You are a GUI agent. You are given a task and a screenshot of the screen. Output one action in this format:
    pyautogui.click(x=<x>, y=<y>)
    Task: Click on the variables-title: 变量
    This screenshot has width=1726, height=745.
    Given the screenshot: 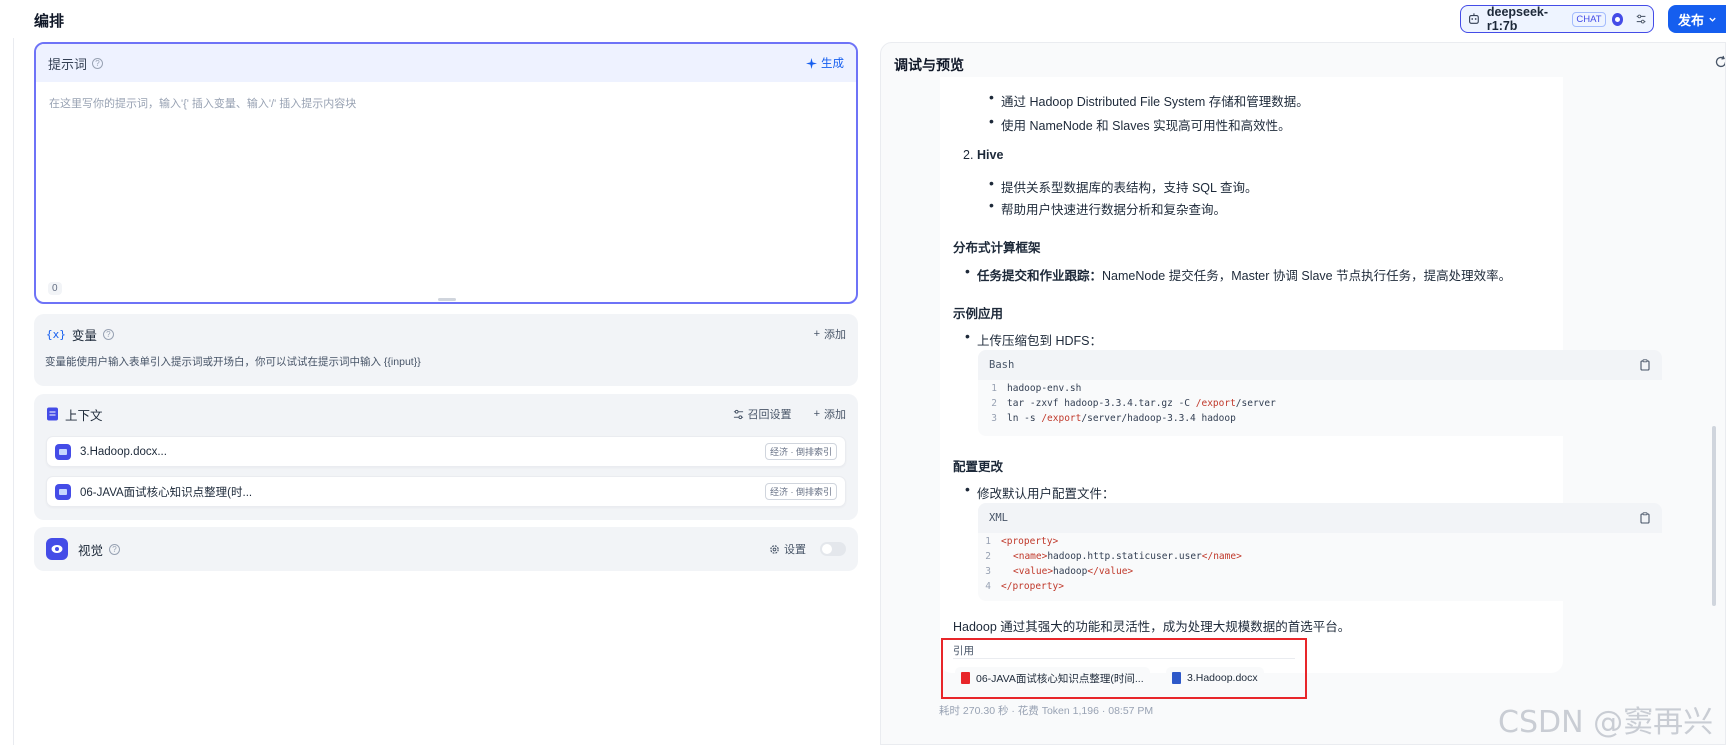 What is the action you would take?
    pyautogui.click(x=84, y=335)
    